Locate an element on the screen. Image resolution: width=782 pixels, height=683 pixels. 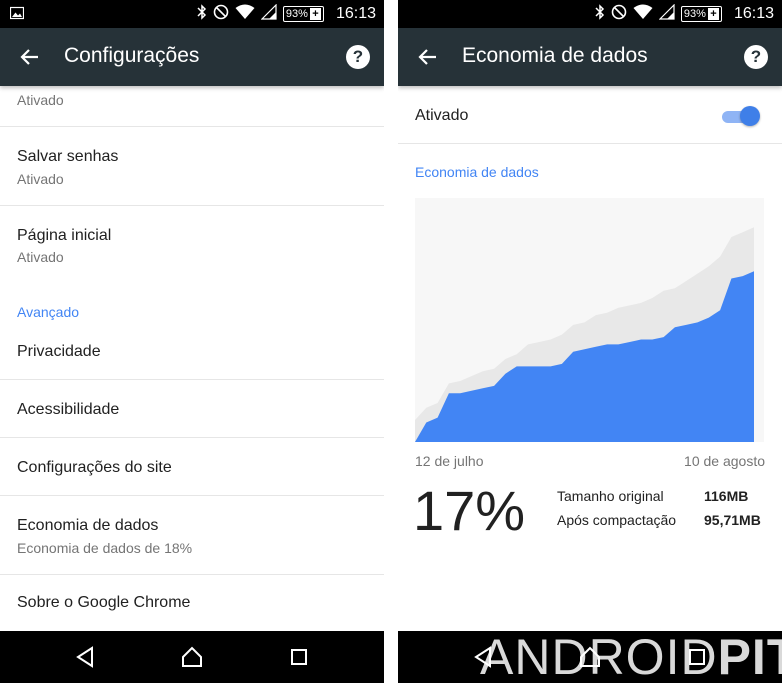
toggle-row: Ativado is located at coordinates (590, 115).